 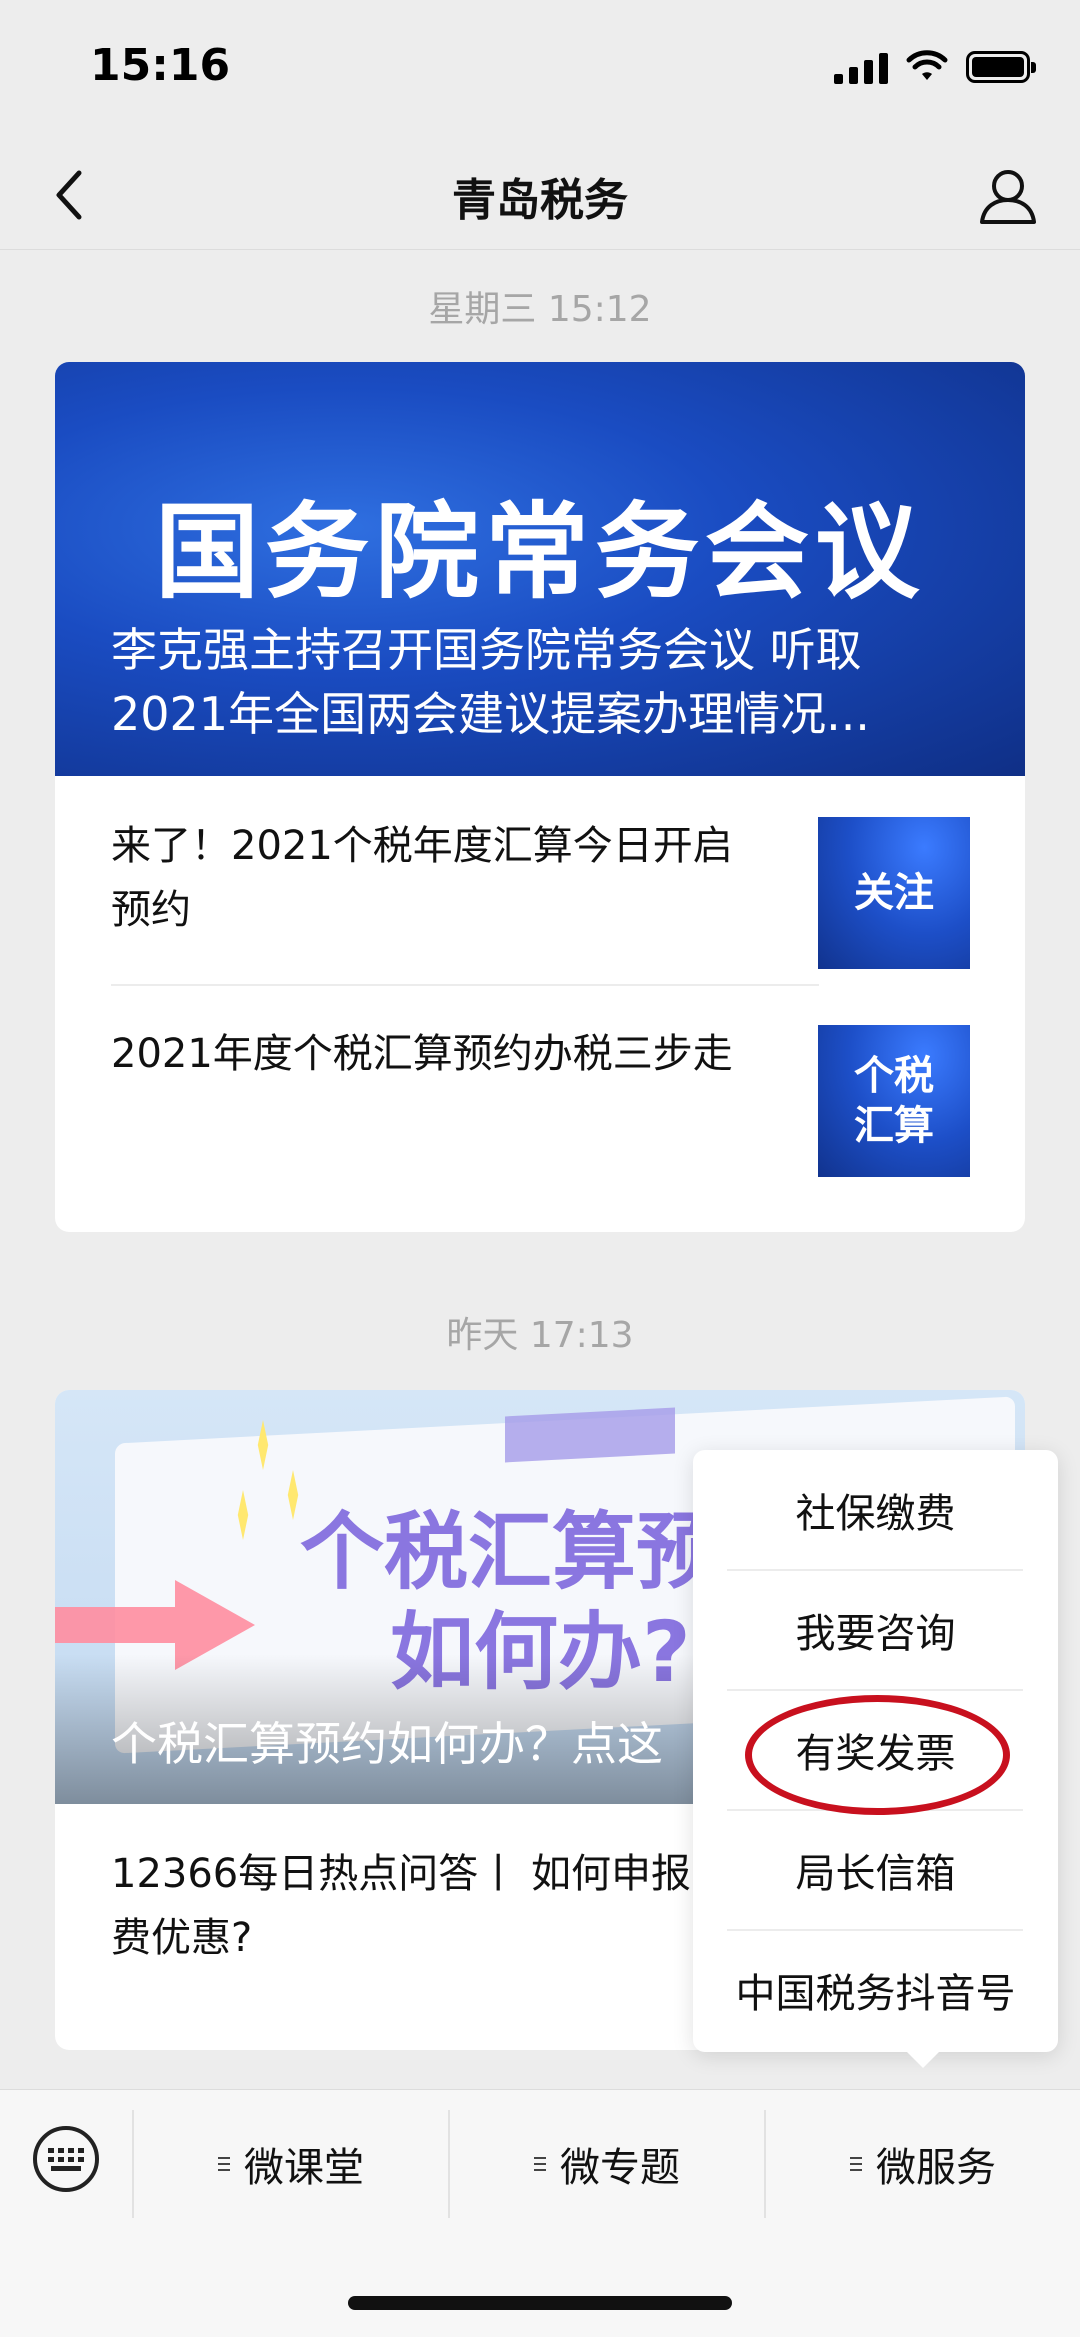 I want to click on menu-button-micro-service: 微服务, so click(x=923, y=2164).